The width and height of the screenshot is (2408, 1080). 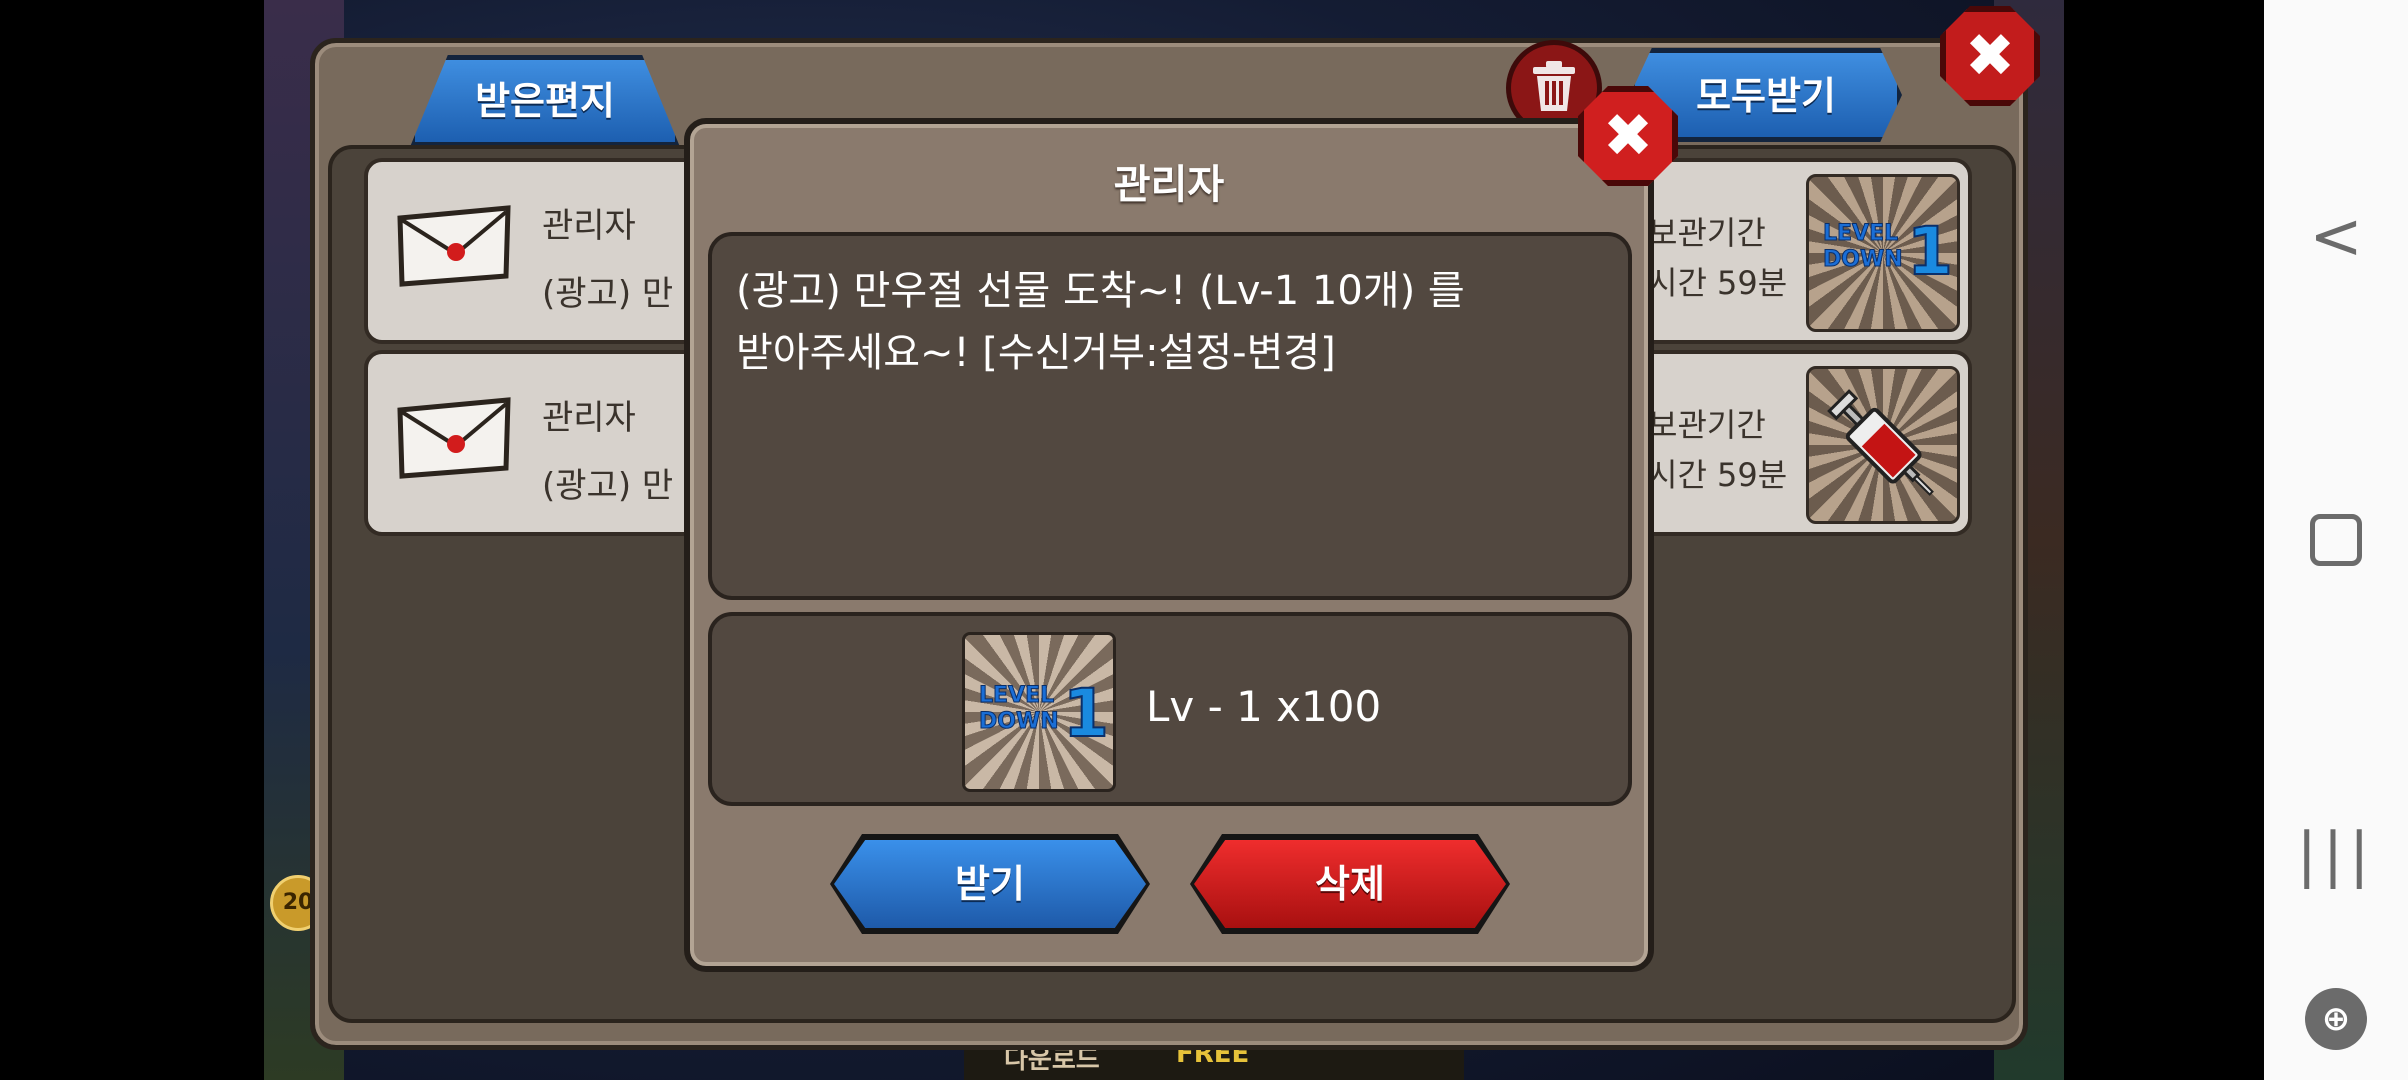 I want to click on receive-button: 받기, so click(x=990, y=884).